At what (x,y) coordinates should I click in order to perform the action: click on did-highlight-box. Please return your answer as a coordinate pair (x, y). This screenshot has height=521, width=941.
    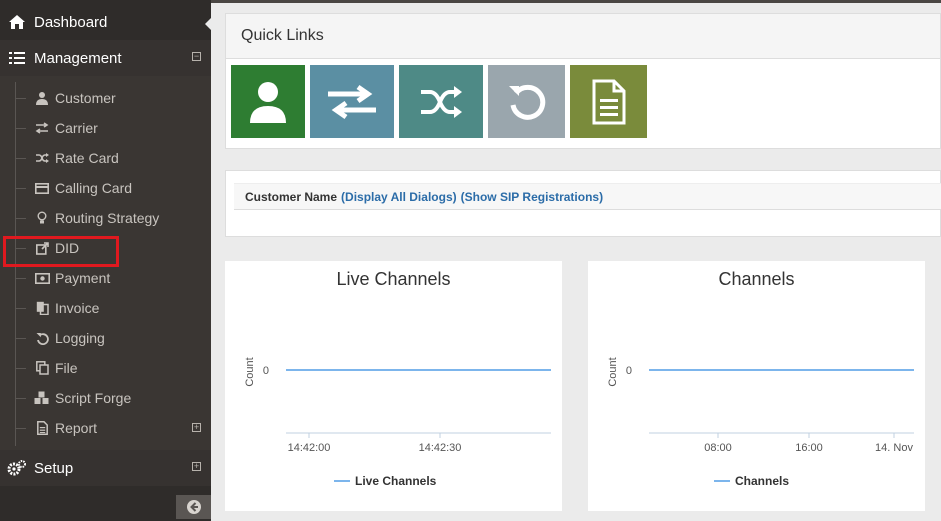
    Looking at the image, I should click on (61, 251).